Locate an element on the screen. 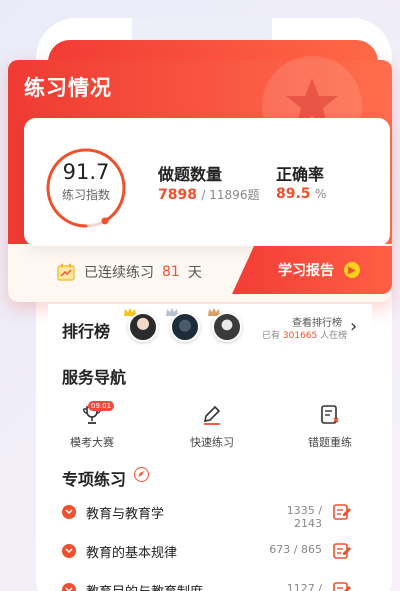  study-report-button: 学习报告 ▶ is located at coordinates (312, 270).